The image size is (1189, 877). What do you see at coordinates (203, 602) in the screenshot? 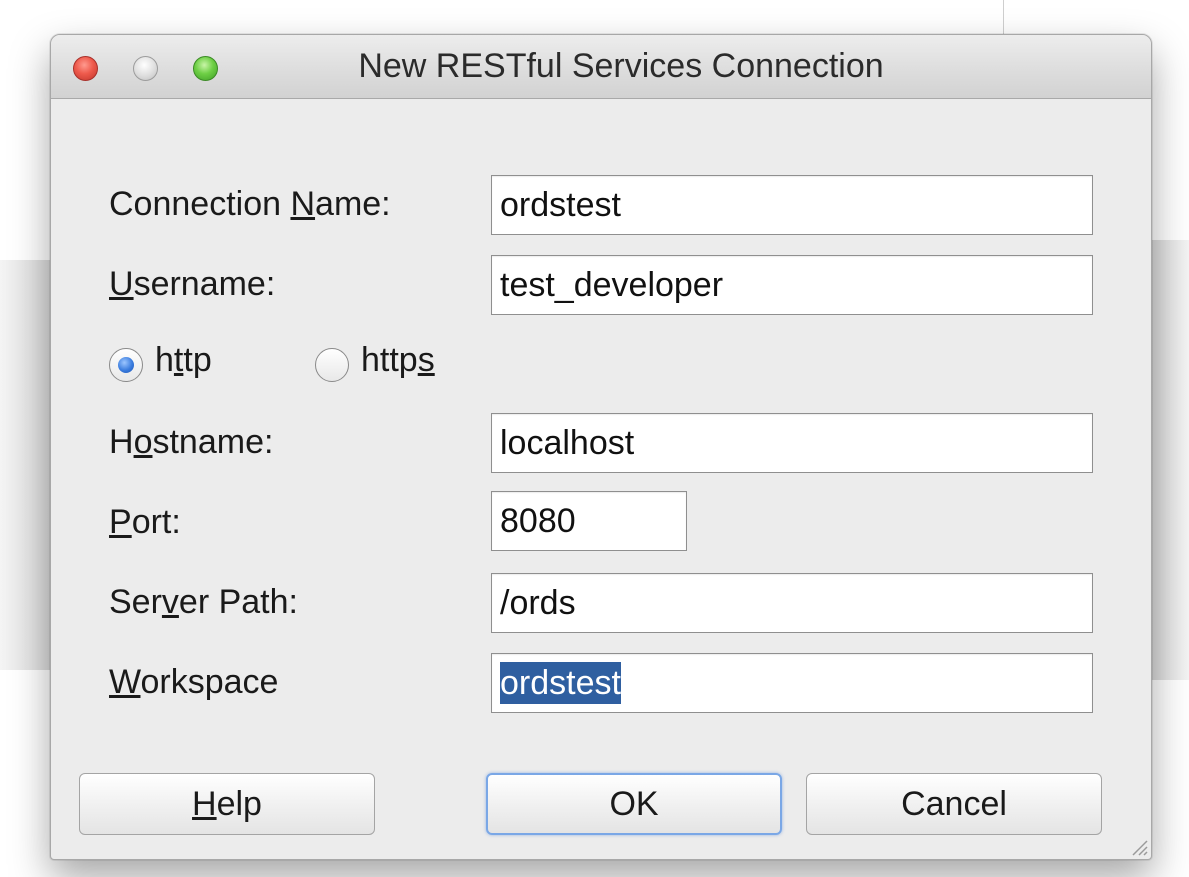
I see `server-path-label: Server Path:` at bounding box center [203, 602].